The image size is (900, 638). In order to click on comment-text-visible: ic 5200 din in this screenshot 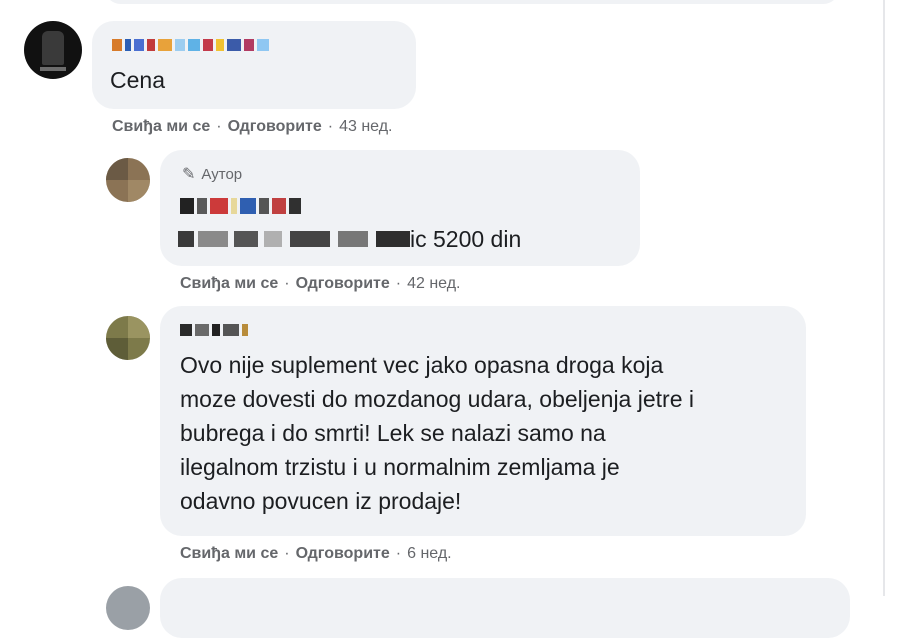, I will do `click(466, 239)`.